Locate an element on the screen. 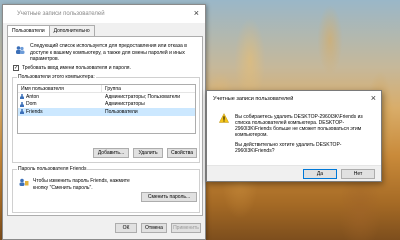 The image size is (400, 240). require-login-checkbox: ✓ is located at coordinates (16, 68).